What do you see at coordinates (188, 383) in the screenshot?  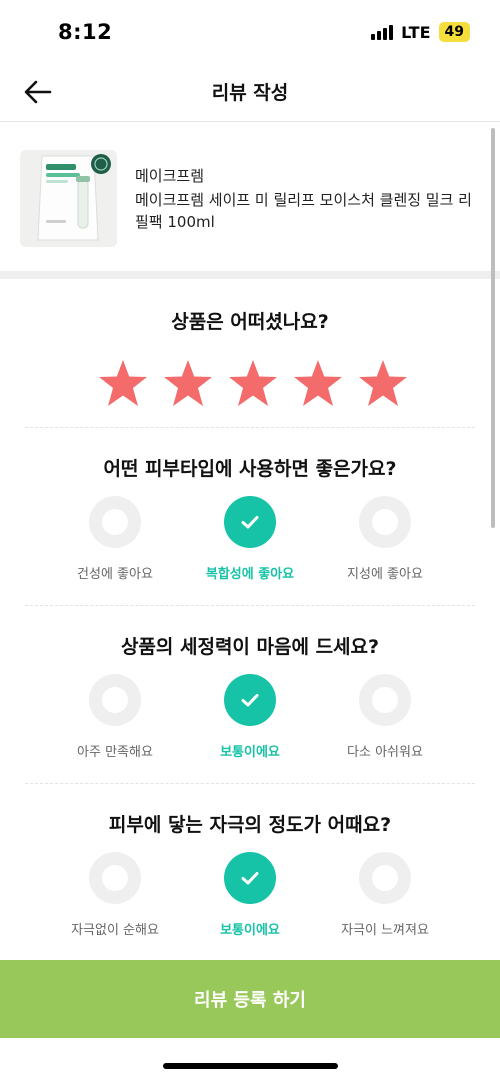 I see `star-2-icon` at bounding box center [188, 383].